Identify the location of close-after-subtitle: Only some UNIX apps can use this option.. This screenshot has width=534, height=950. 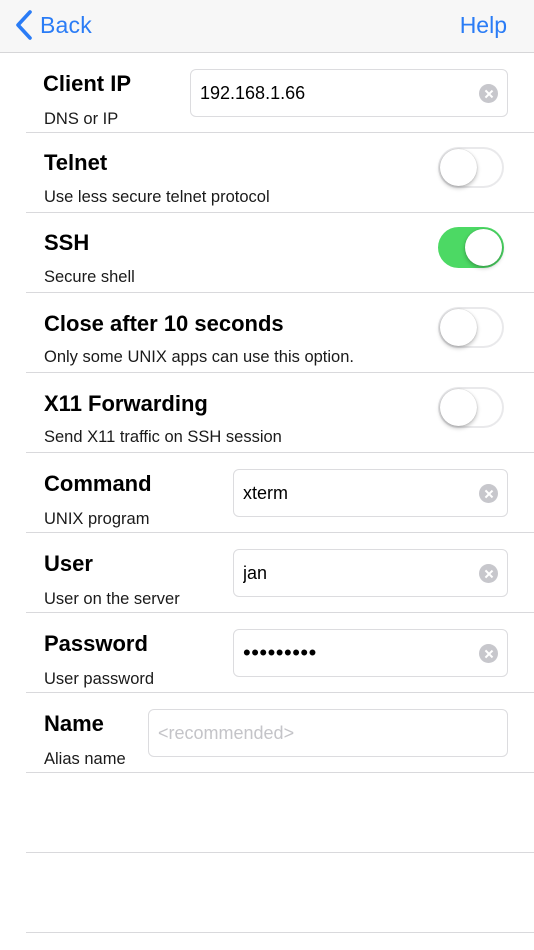
(199, 357).